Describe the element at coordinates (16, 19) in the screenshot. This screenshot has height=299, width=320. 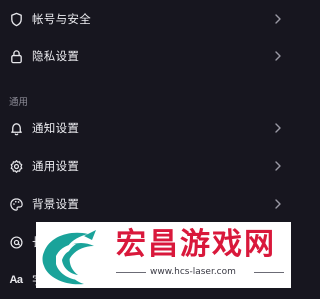
I see `shield-icon` at that location.